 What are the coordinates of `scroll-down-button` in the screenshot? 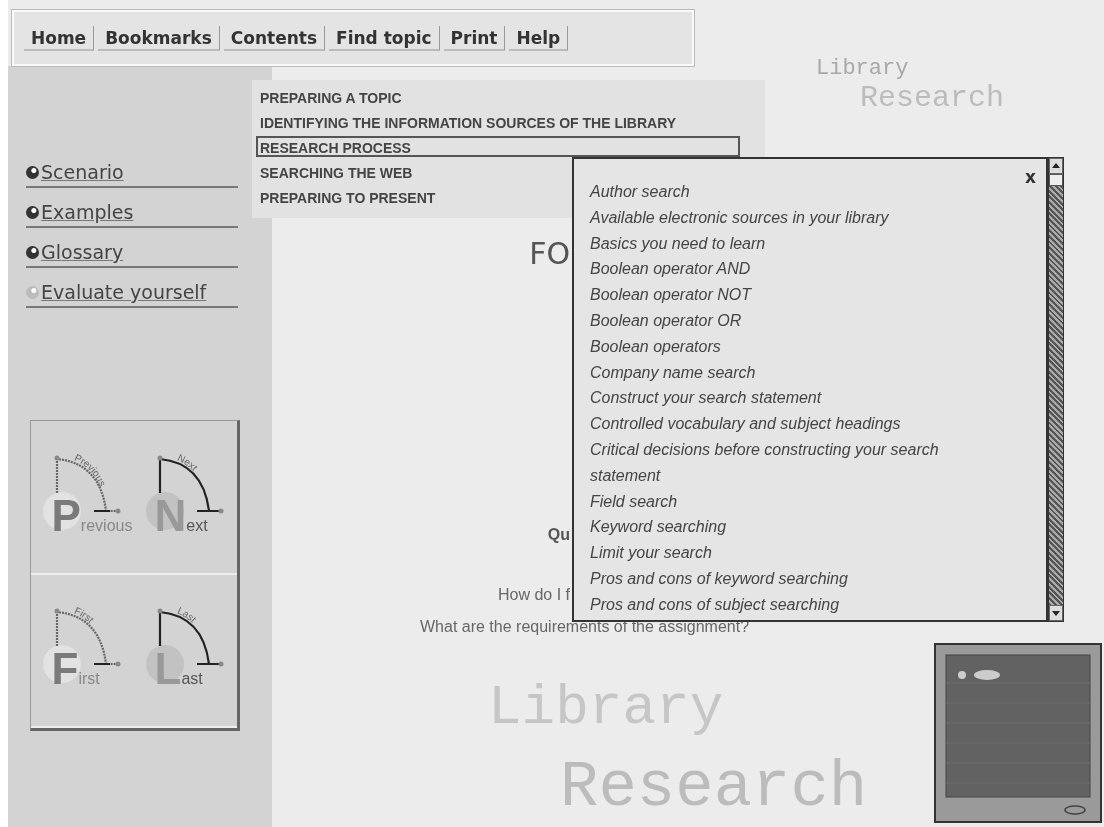 It's located at (1056, 613).